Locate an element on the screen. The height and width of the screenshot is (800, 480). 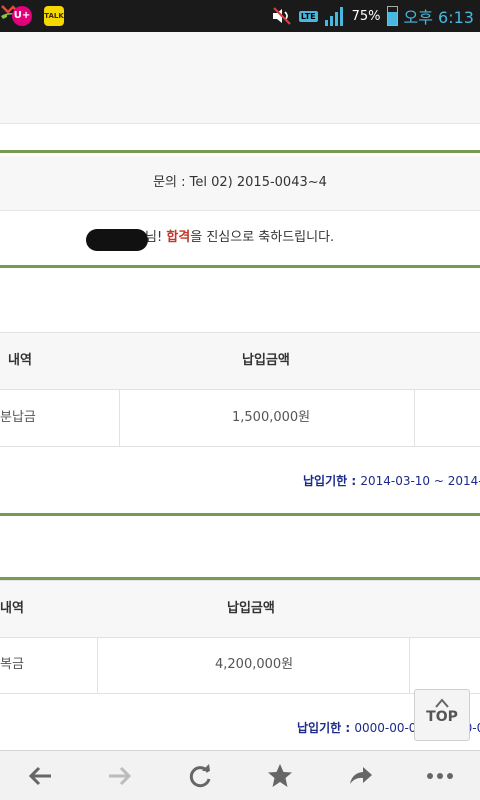
row-item: 복금 is located at coordinates (12, 664).